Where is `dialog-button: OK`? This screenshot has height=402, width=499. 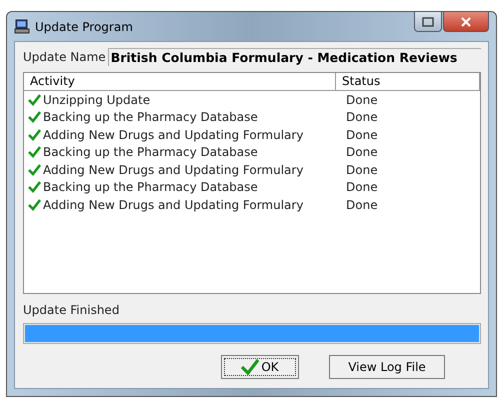
dialog-button: OK is located at coordinates (260, 367).